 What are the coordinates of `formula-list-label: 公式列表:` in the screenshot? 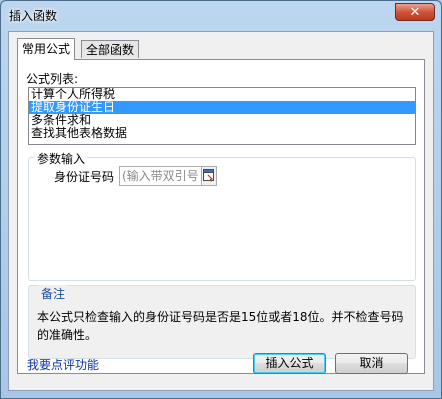 It's located at (52, 79).